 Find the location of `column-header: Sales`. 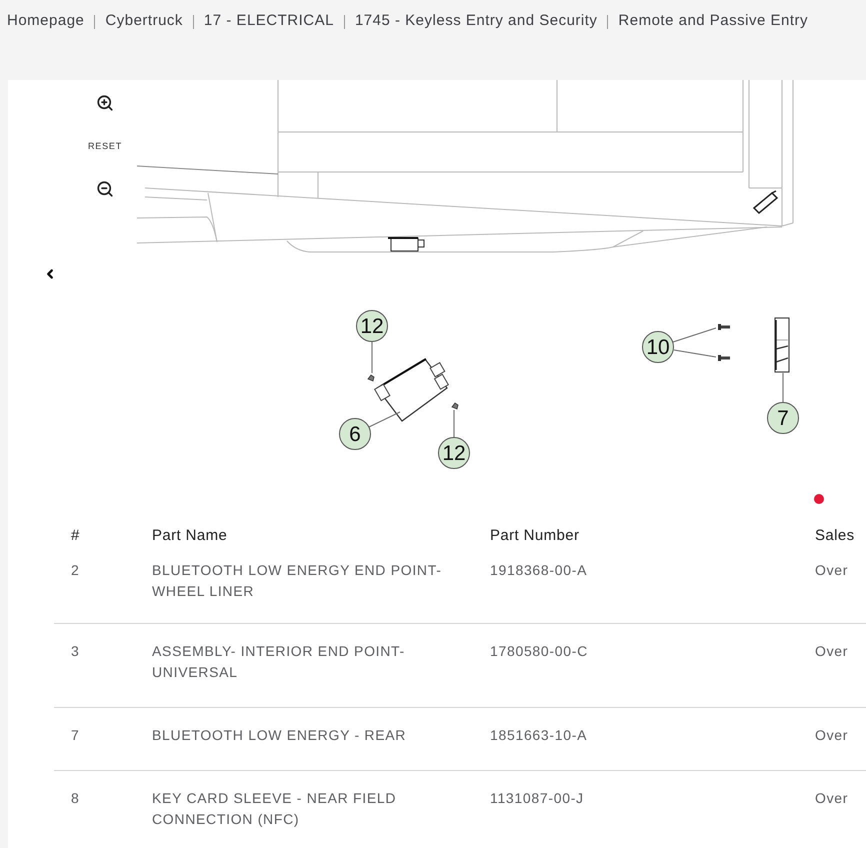

column-header: Sales is located at coordinates (835, 535).